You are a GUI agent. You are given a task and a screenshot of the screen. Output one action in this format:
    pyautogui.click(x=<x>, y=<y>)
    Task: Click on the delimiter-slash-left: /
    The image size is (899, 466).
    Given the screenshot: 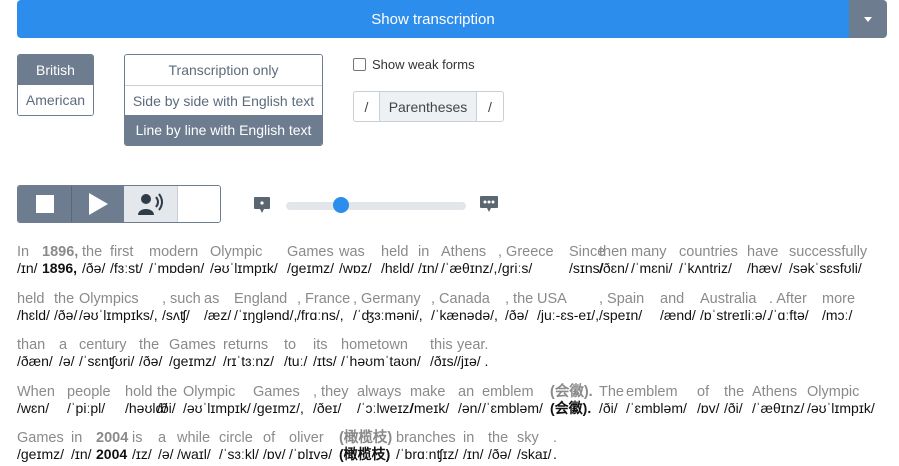 What is the action you would take?
    pyautogui.click(x=367, y=106)
    